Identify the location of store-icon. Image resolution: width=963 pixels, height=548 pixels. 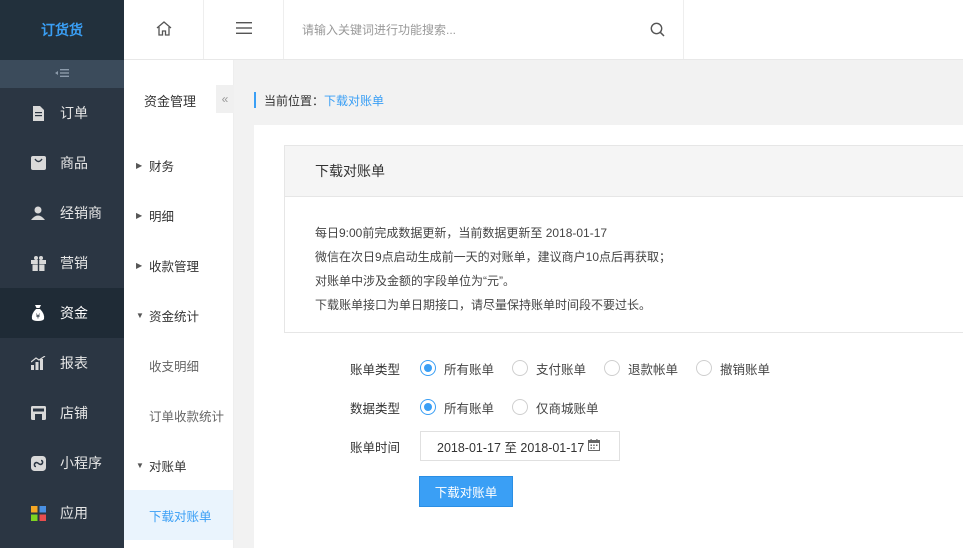
(38, 413).